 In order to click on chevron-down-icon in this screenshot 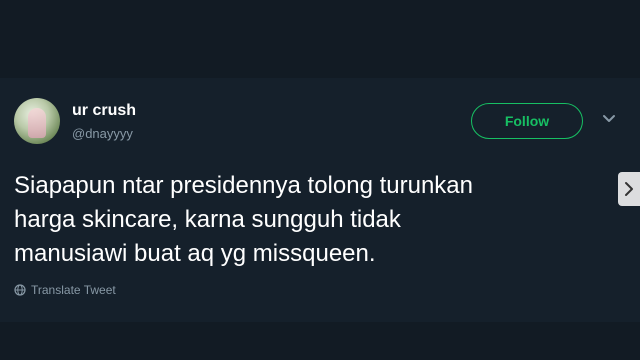, I will do `click(609, 119)`.